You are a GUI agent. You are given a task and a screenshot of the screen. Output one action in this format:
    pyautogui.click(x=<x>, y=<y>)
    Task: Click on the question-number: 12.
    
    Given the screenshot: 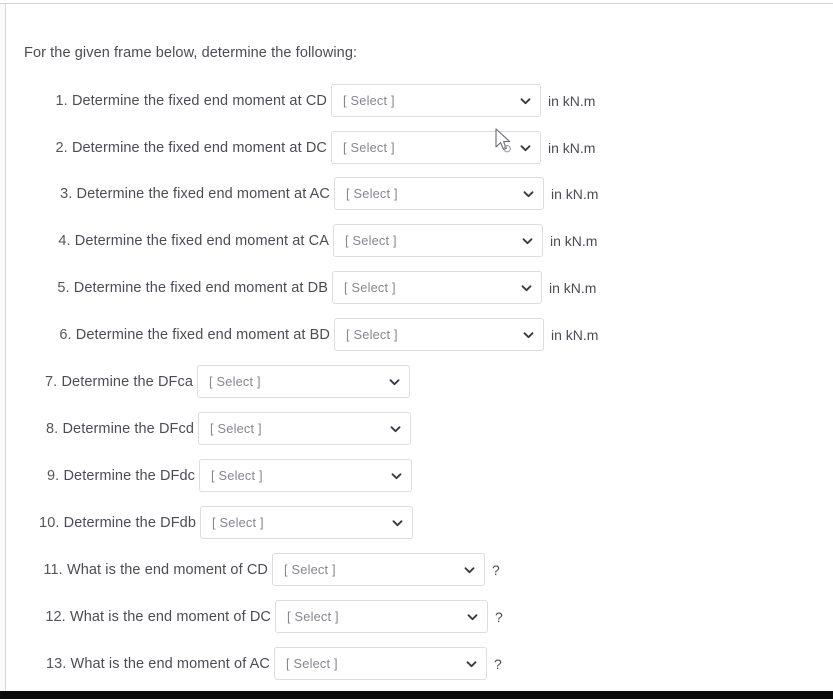 What is the action you would take?
    pyautogui.click(x=55, y=616)
    